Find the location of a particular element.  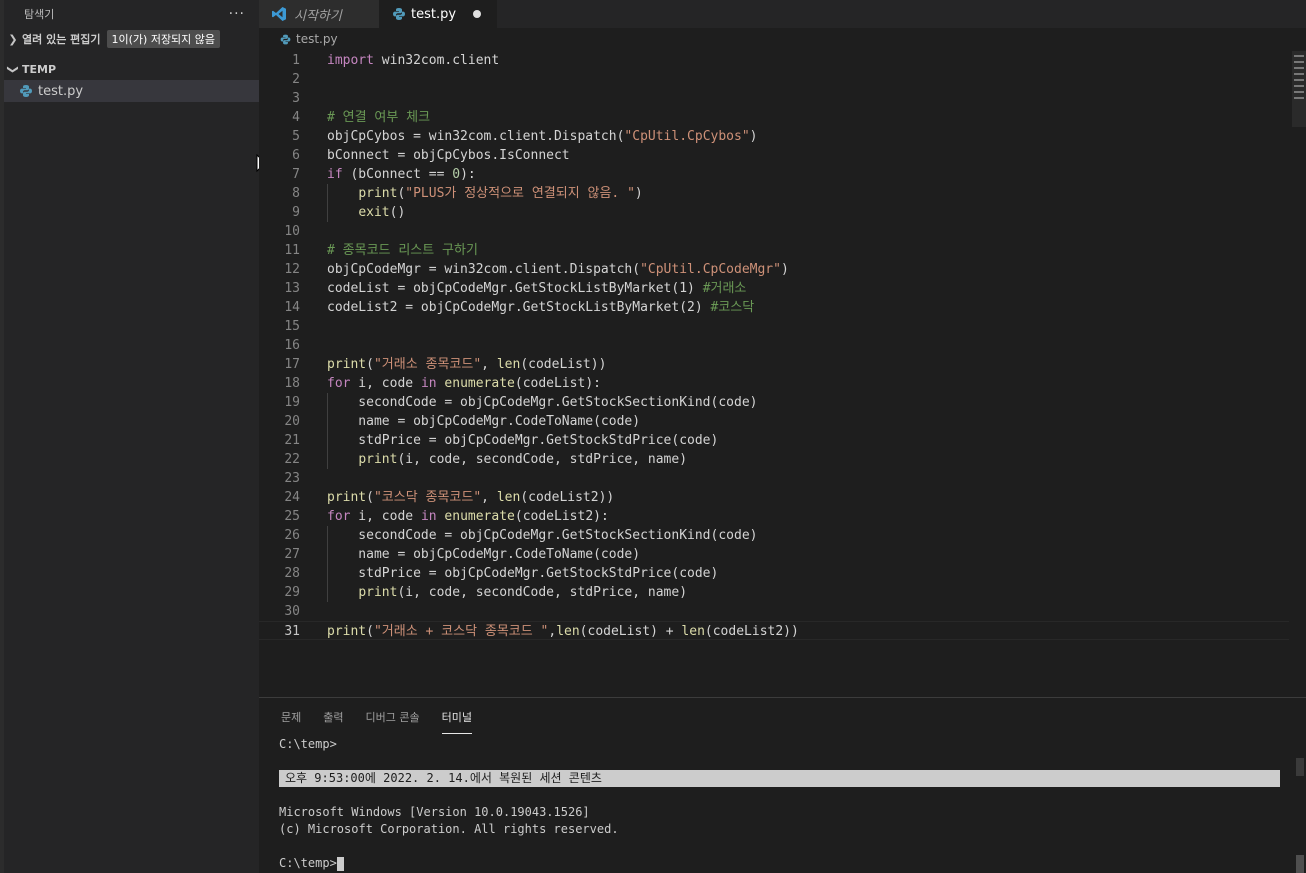

tab-label: 시작하기 is located at coordinates (318, 16).